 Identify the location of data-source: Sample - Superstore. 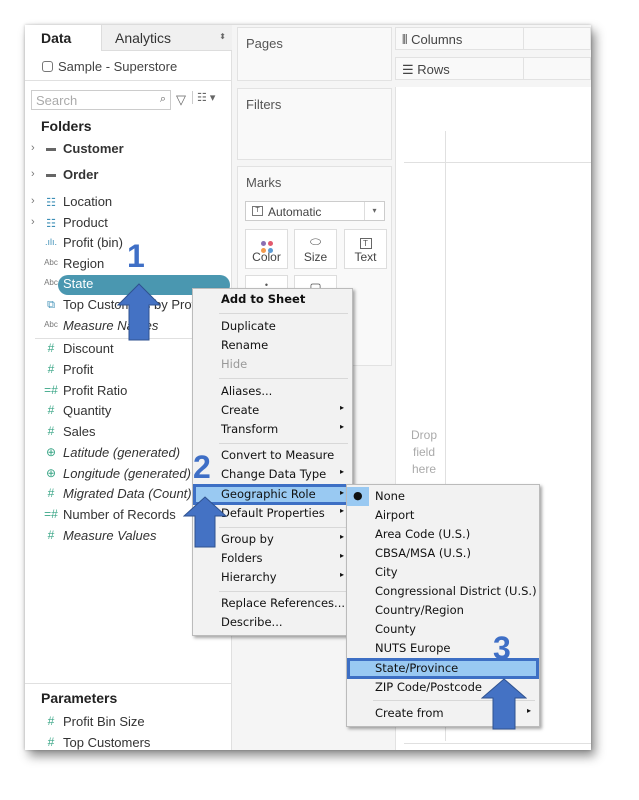
(109, 66).